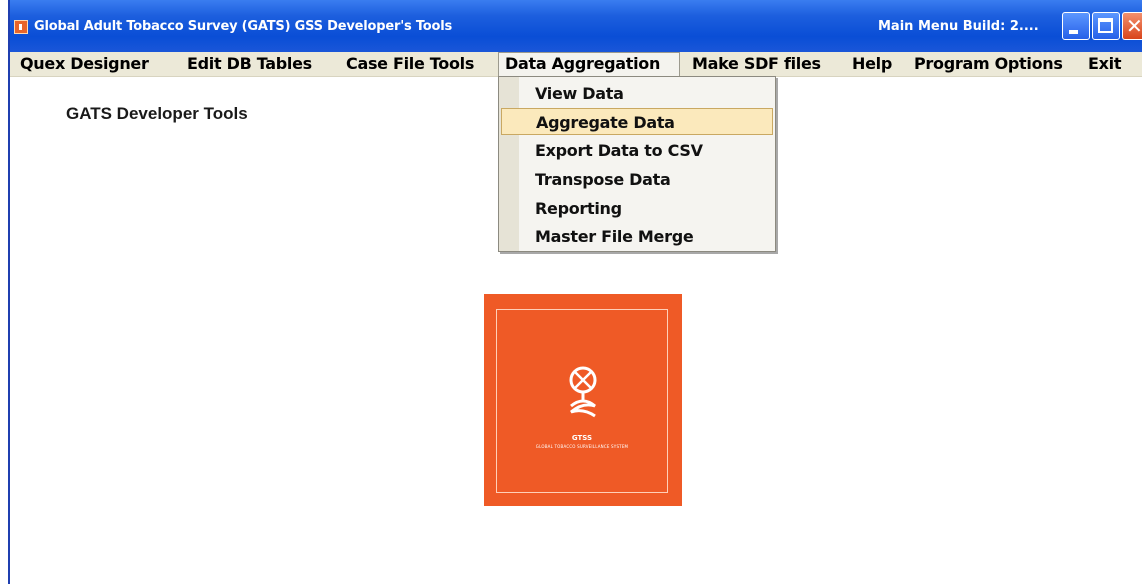 The width and height of the screenshot is (1142, 584). Describe the element at coordinates (637, 121) in the screenshot. I see `menu-item-aggregate-data: Aggregate Data` at that location.